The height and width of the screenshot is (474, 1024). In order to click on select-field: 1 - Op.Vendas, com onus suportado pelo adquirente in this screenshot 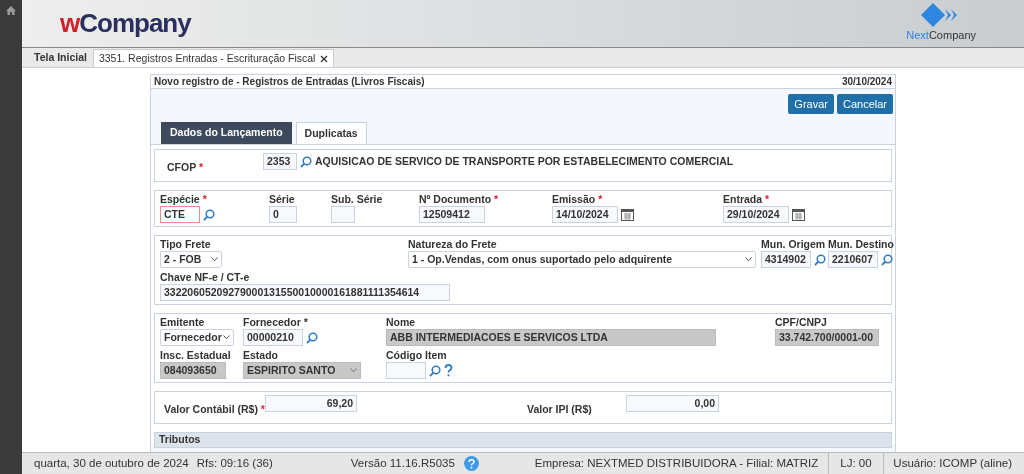, I will do `click(582, 259)`.